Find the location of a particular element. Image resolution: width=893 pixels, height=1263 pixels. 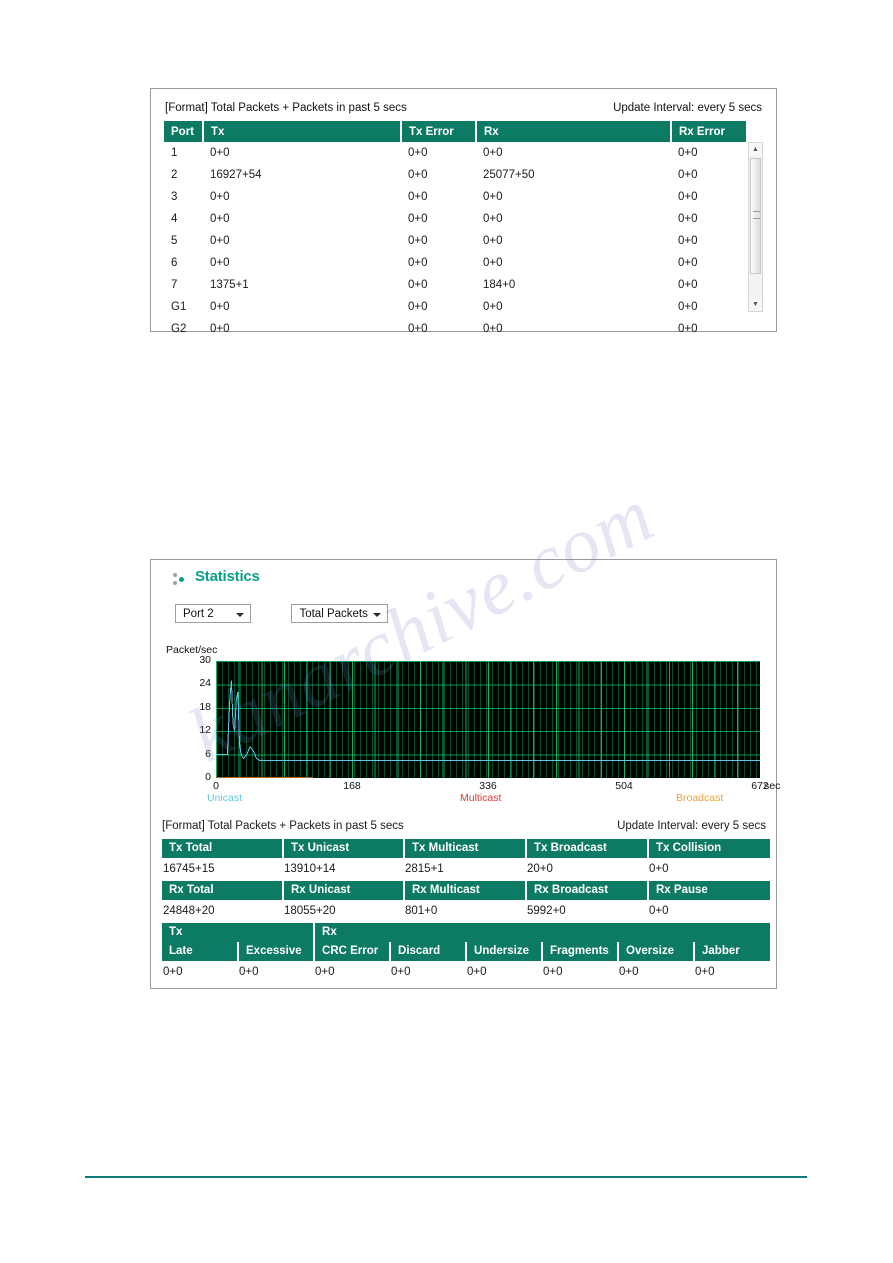

error-column-header-3: Discard is located at coordinates (429, 951).